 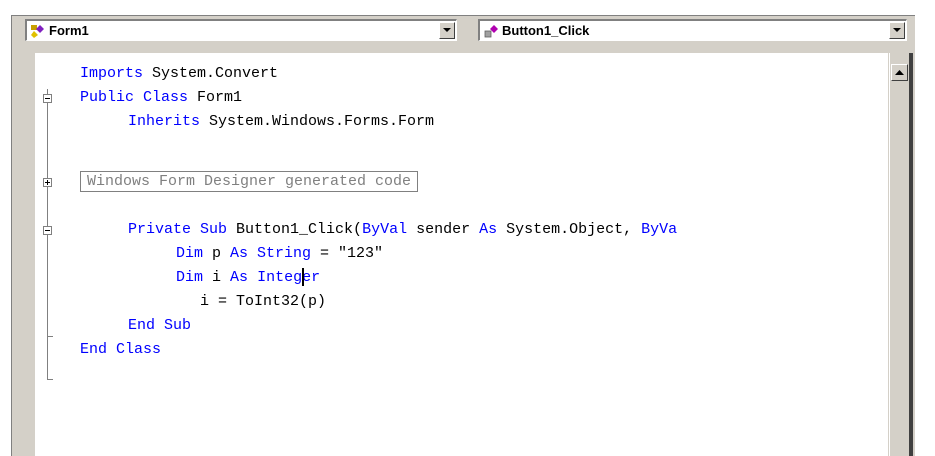 What do you see at coordinates (30, 254) in the screenshot?
I see `editor-margin` at bounding box center [30, 254].